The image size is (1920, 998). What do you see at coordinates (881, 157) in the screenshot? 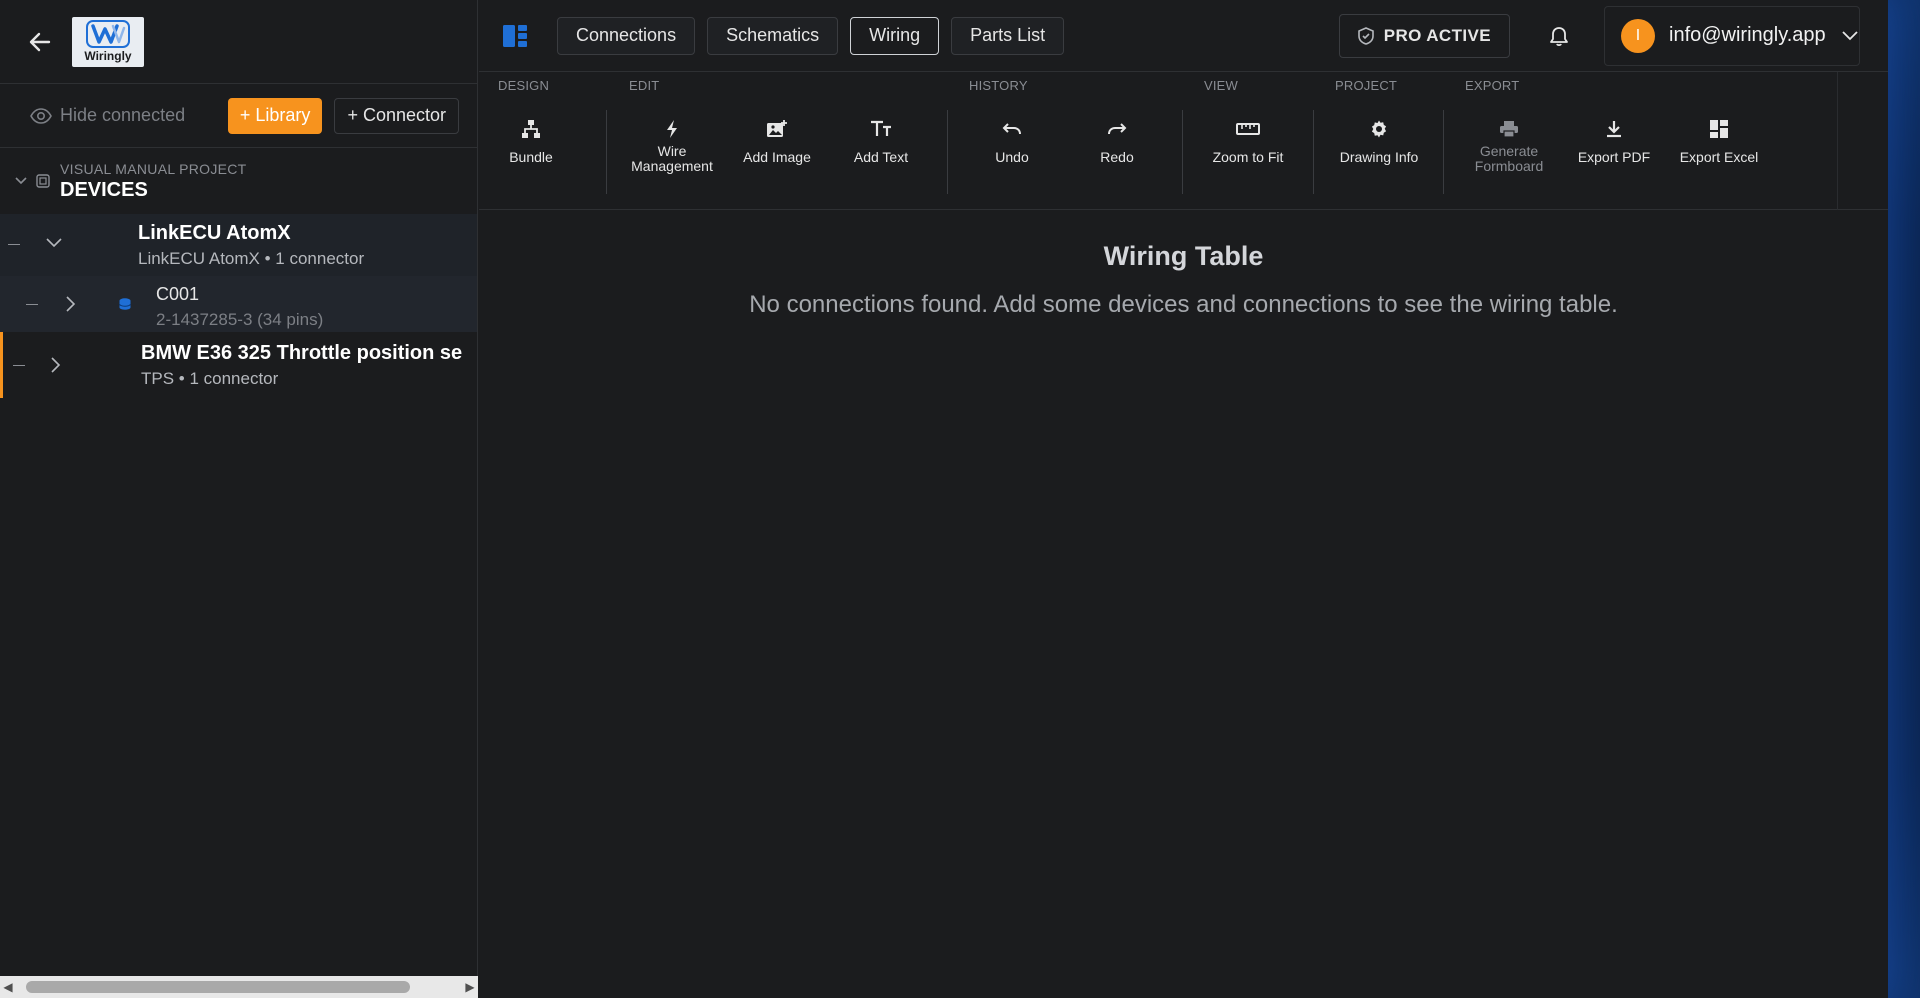
I see `add-text-label: Add Text` at bounding box center [881, 157].